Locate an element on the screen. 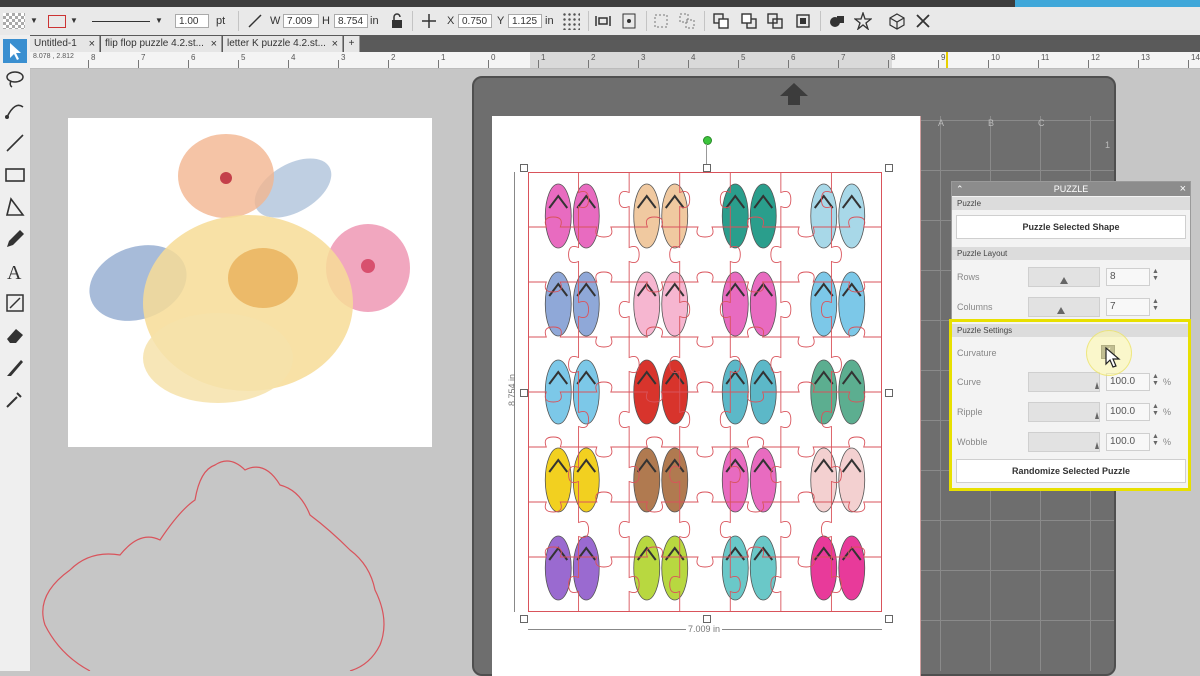 This screenshot has width=1200, height=676. ruler-label: 13 is located at coordinates (1145, 57).